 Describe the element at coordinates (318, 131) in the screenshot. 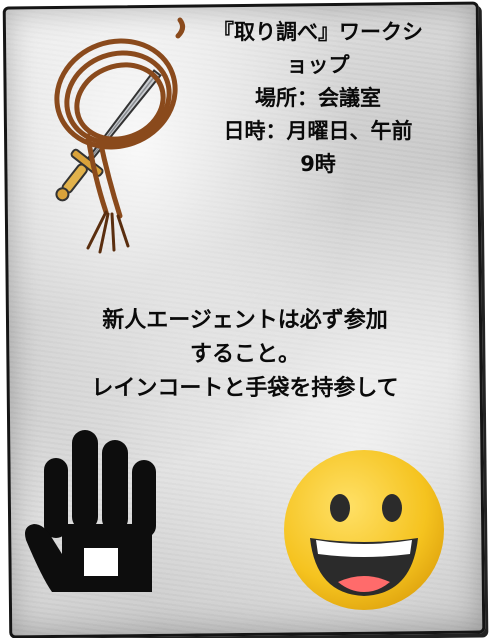

I see `header-line: 日時：月曜日、午前` at that location.